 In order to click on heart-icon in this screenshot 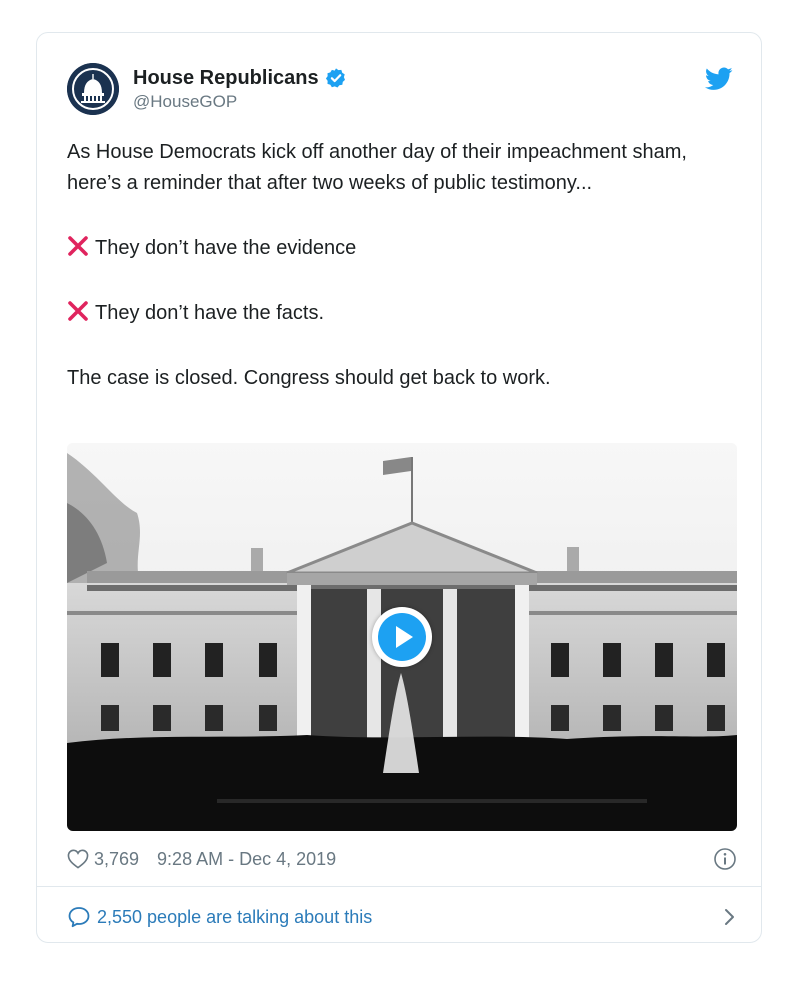, I will do `click(78, 859)`.